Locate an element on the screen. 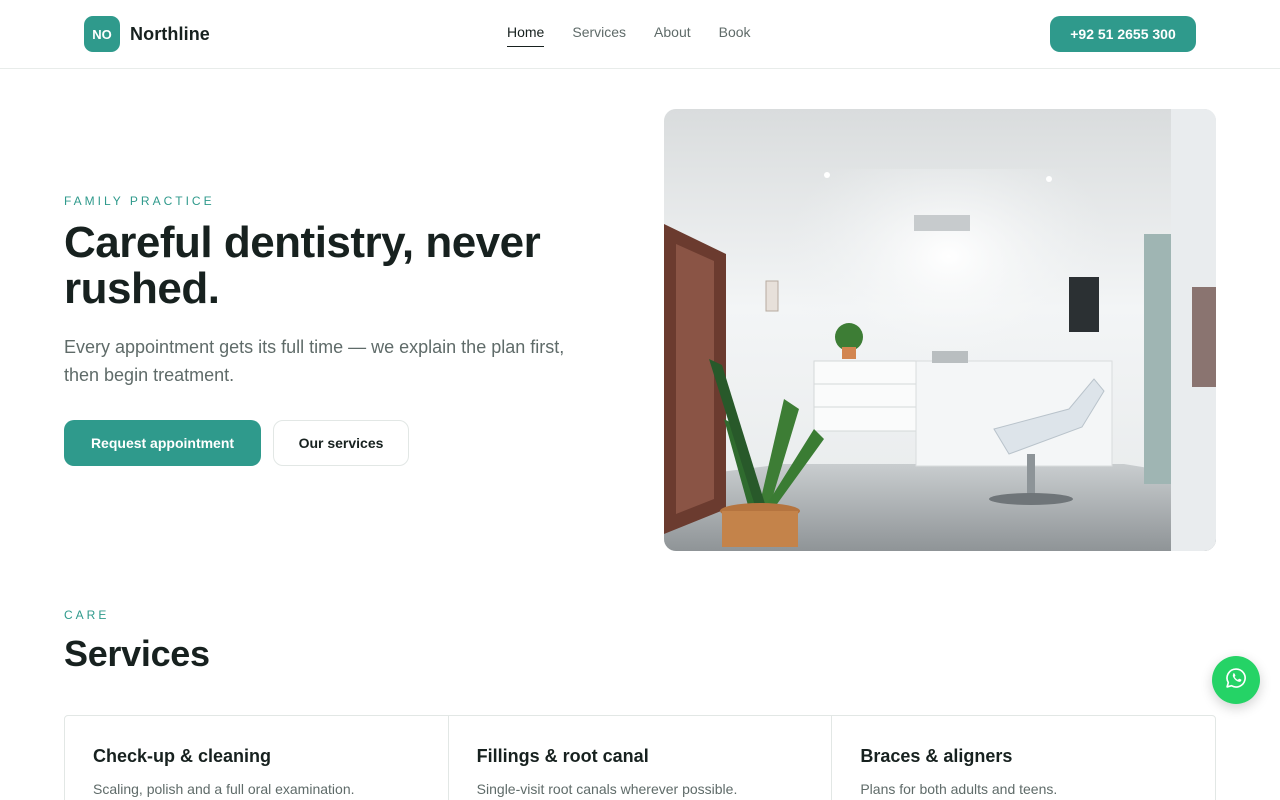  hero-title: Careful dentistry, never rushed. is located at coordinates (302, 265).